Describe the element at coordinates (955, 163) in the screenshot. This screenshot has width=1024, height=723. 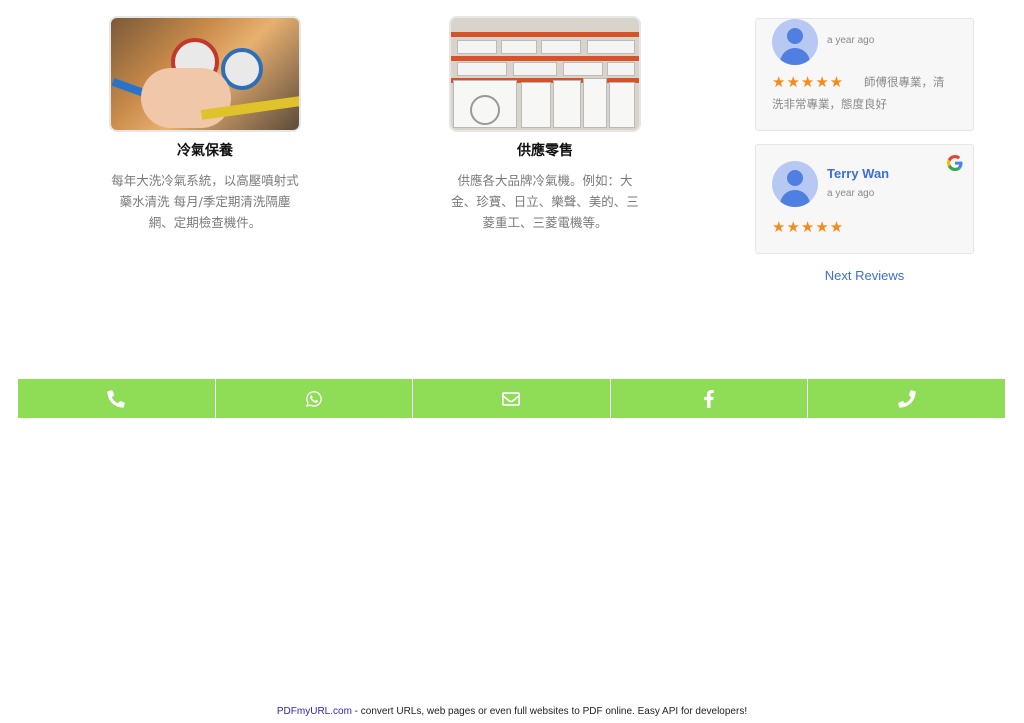
I see `google-icon` at that location.